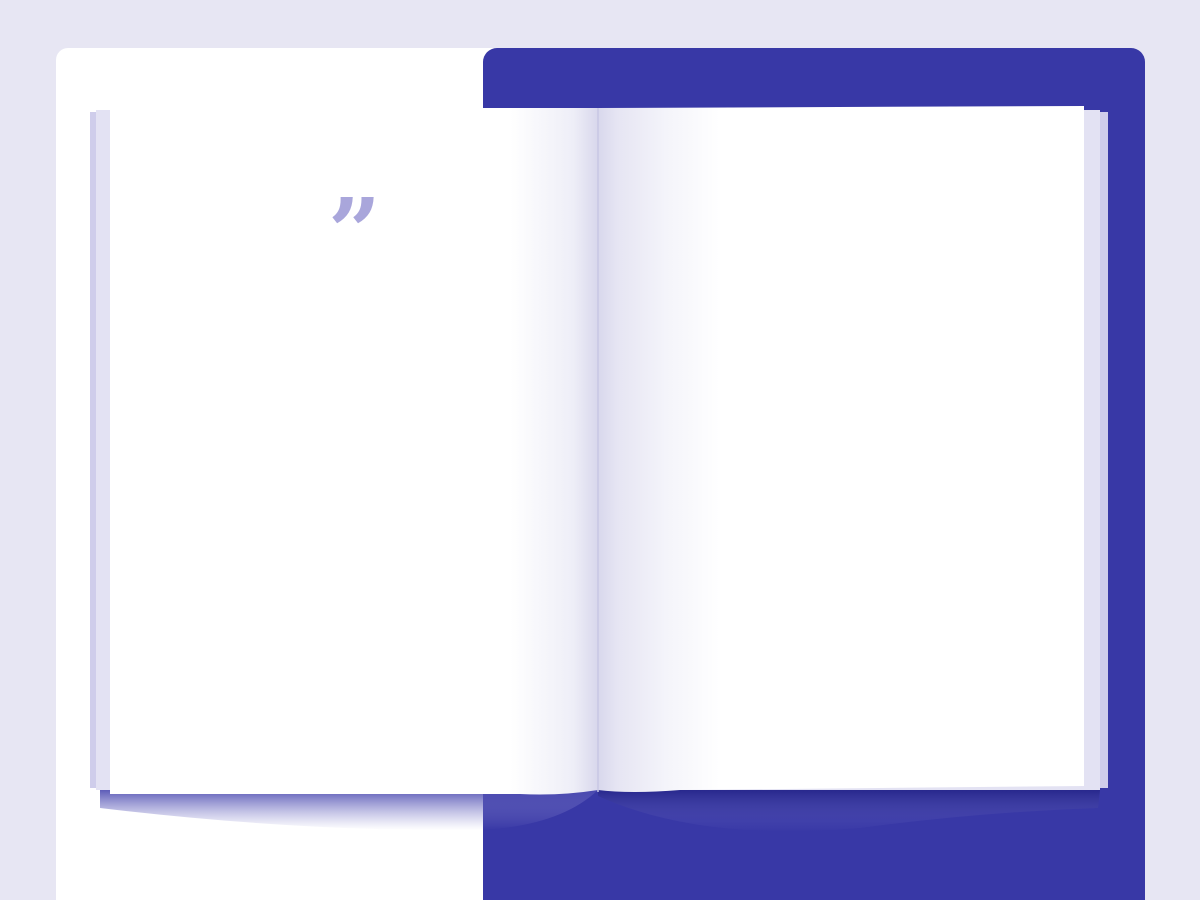 The image size is (1200, 900). What do you see at coordinates (354, 232) in the screenshot?
I see `closing-quote-icon: ”` at bounding box center [354, 232].